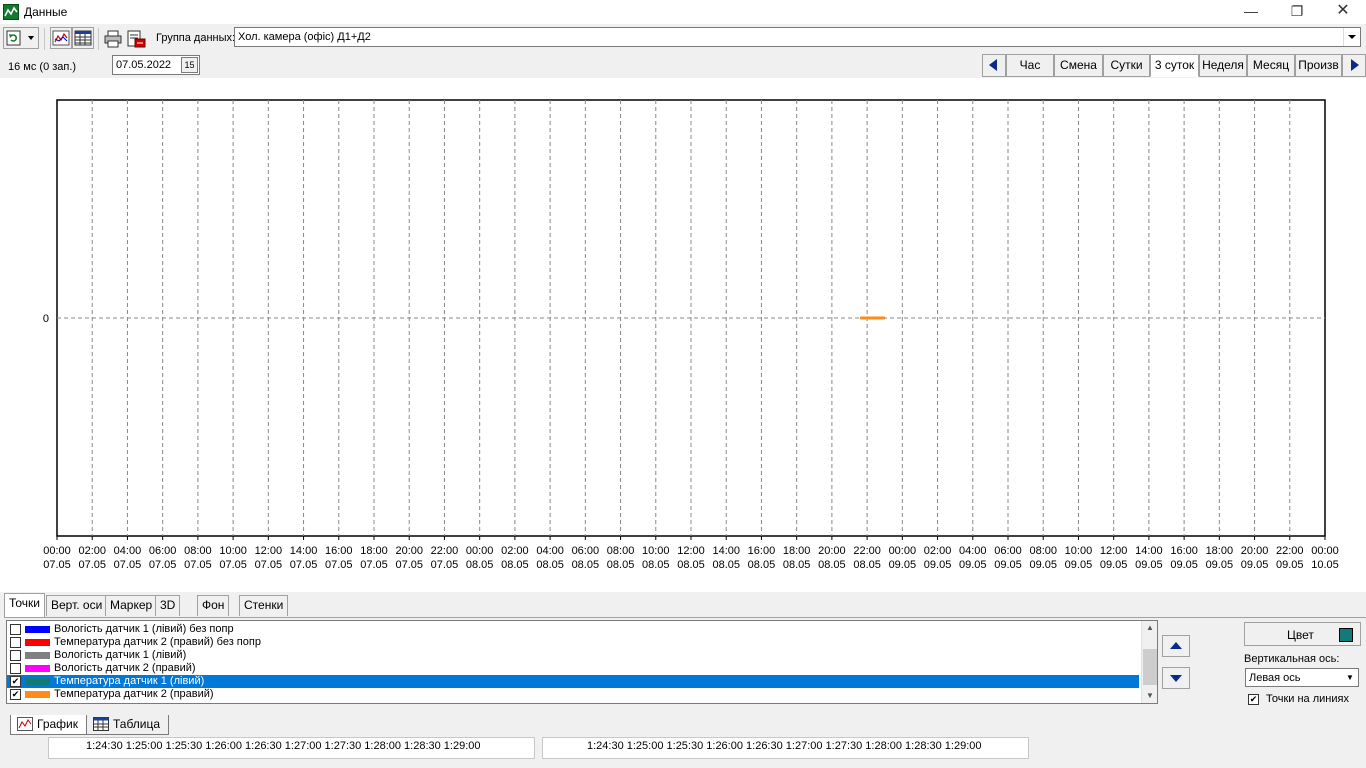  Describe the element at coordinates (1297, 12) in the screenshot. I see `maximize-button: ❐` at that location.